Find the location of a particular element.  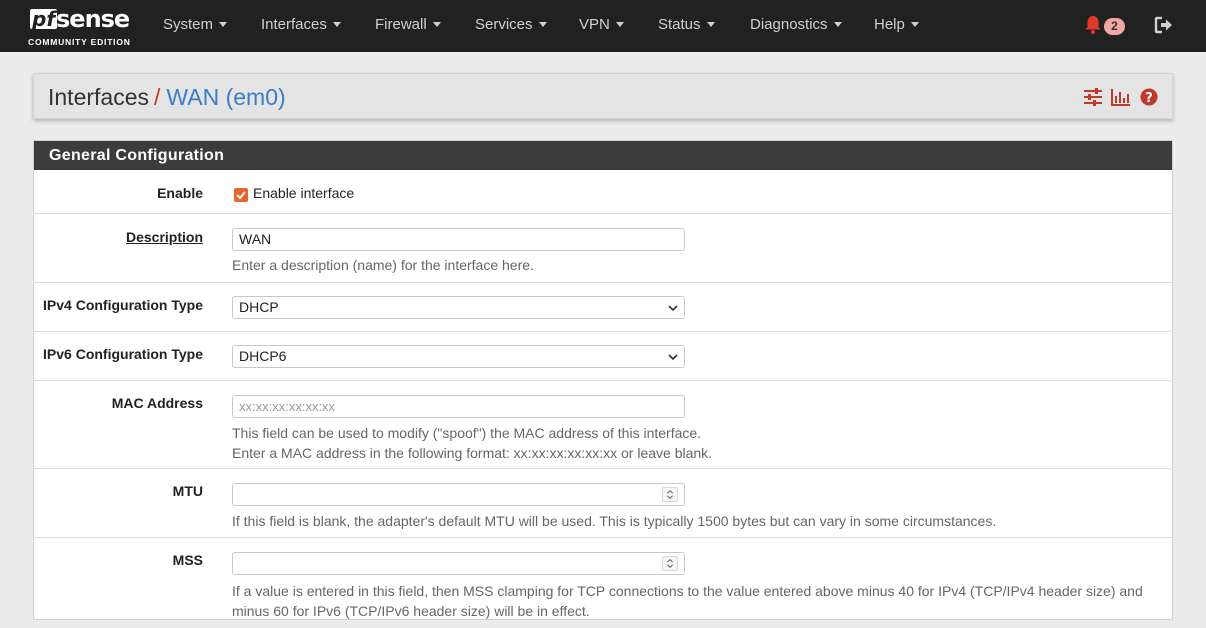

breadcrumb-current: WAN (em0) is located at coordinates (225, 97).